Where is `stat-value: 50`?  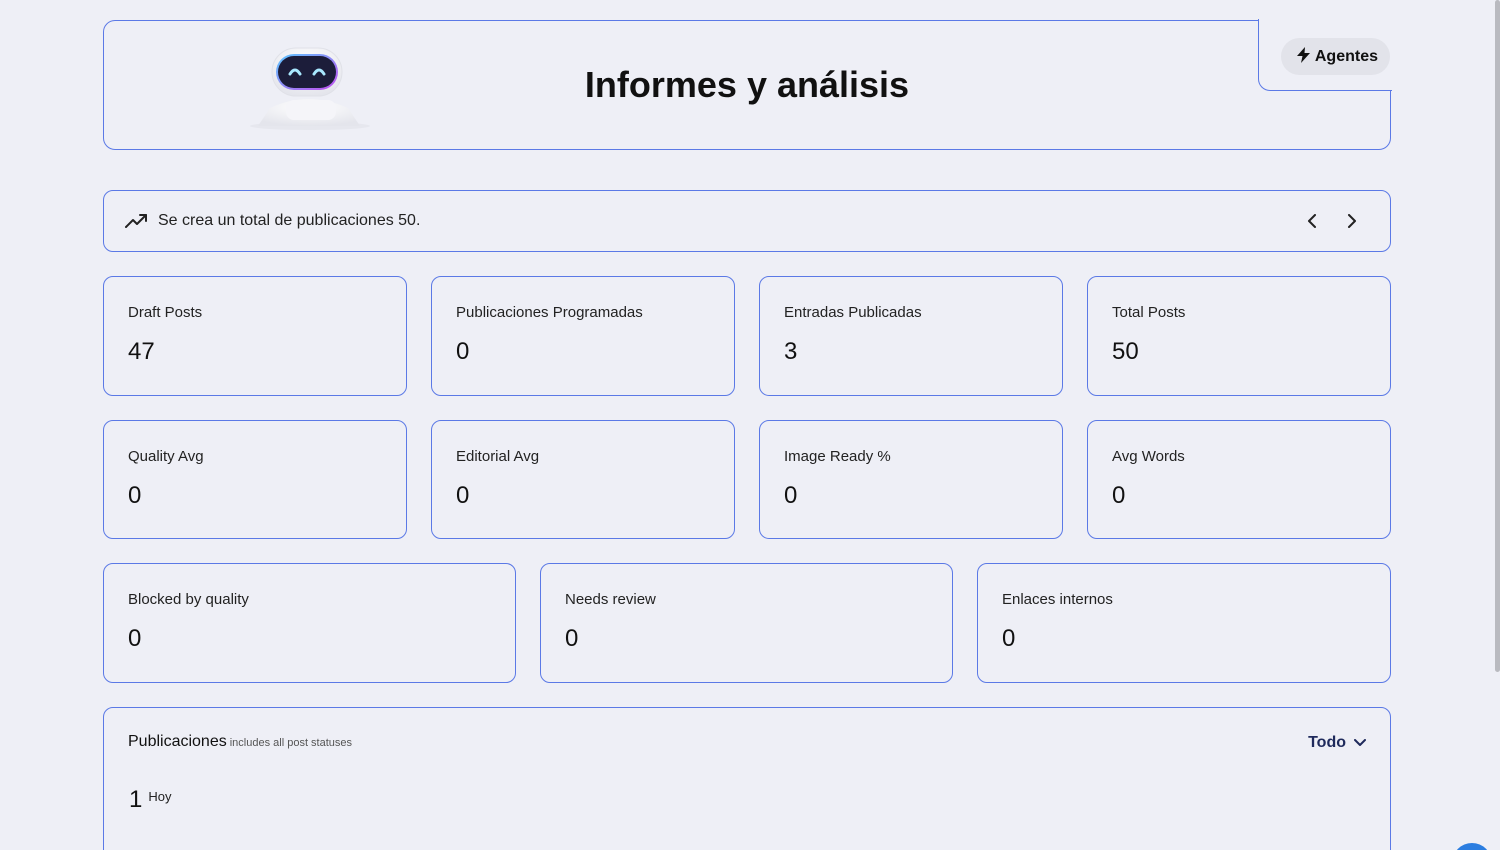
stat-value: 50 is located at coordinates (1125, 351).